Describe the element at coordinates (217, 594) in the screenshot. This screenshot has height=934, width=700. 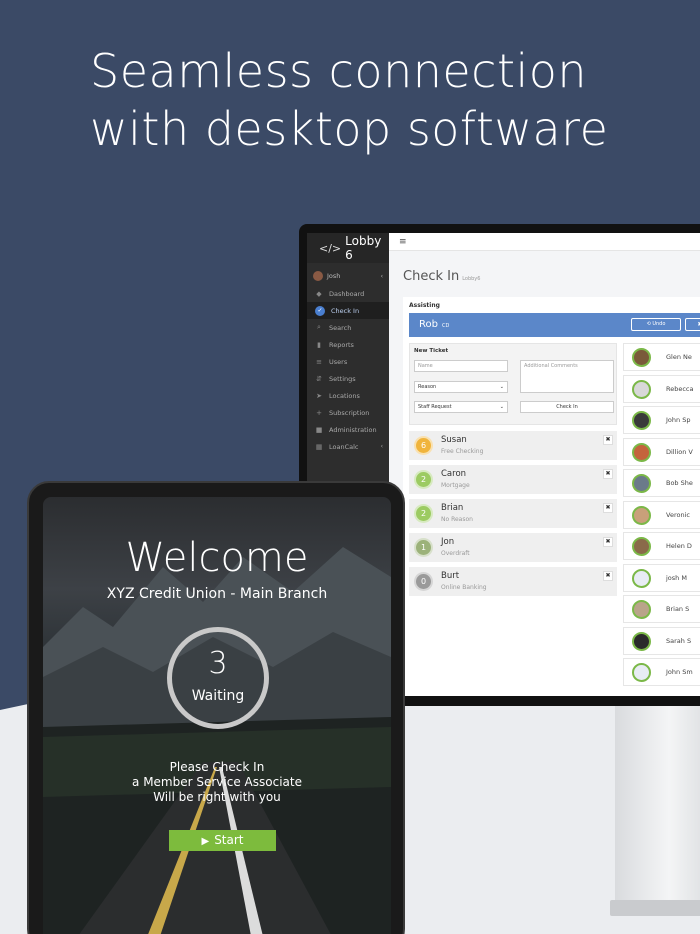
I see `branch-name: XYZ Credit Union - Main Branch` at that location.